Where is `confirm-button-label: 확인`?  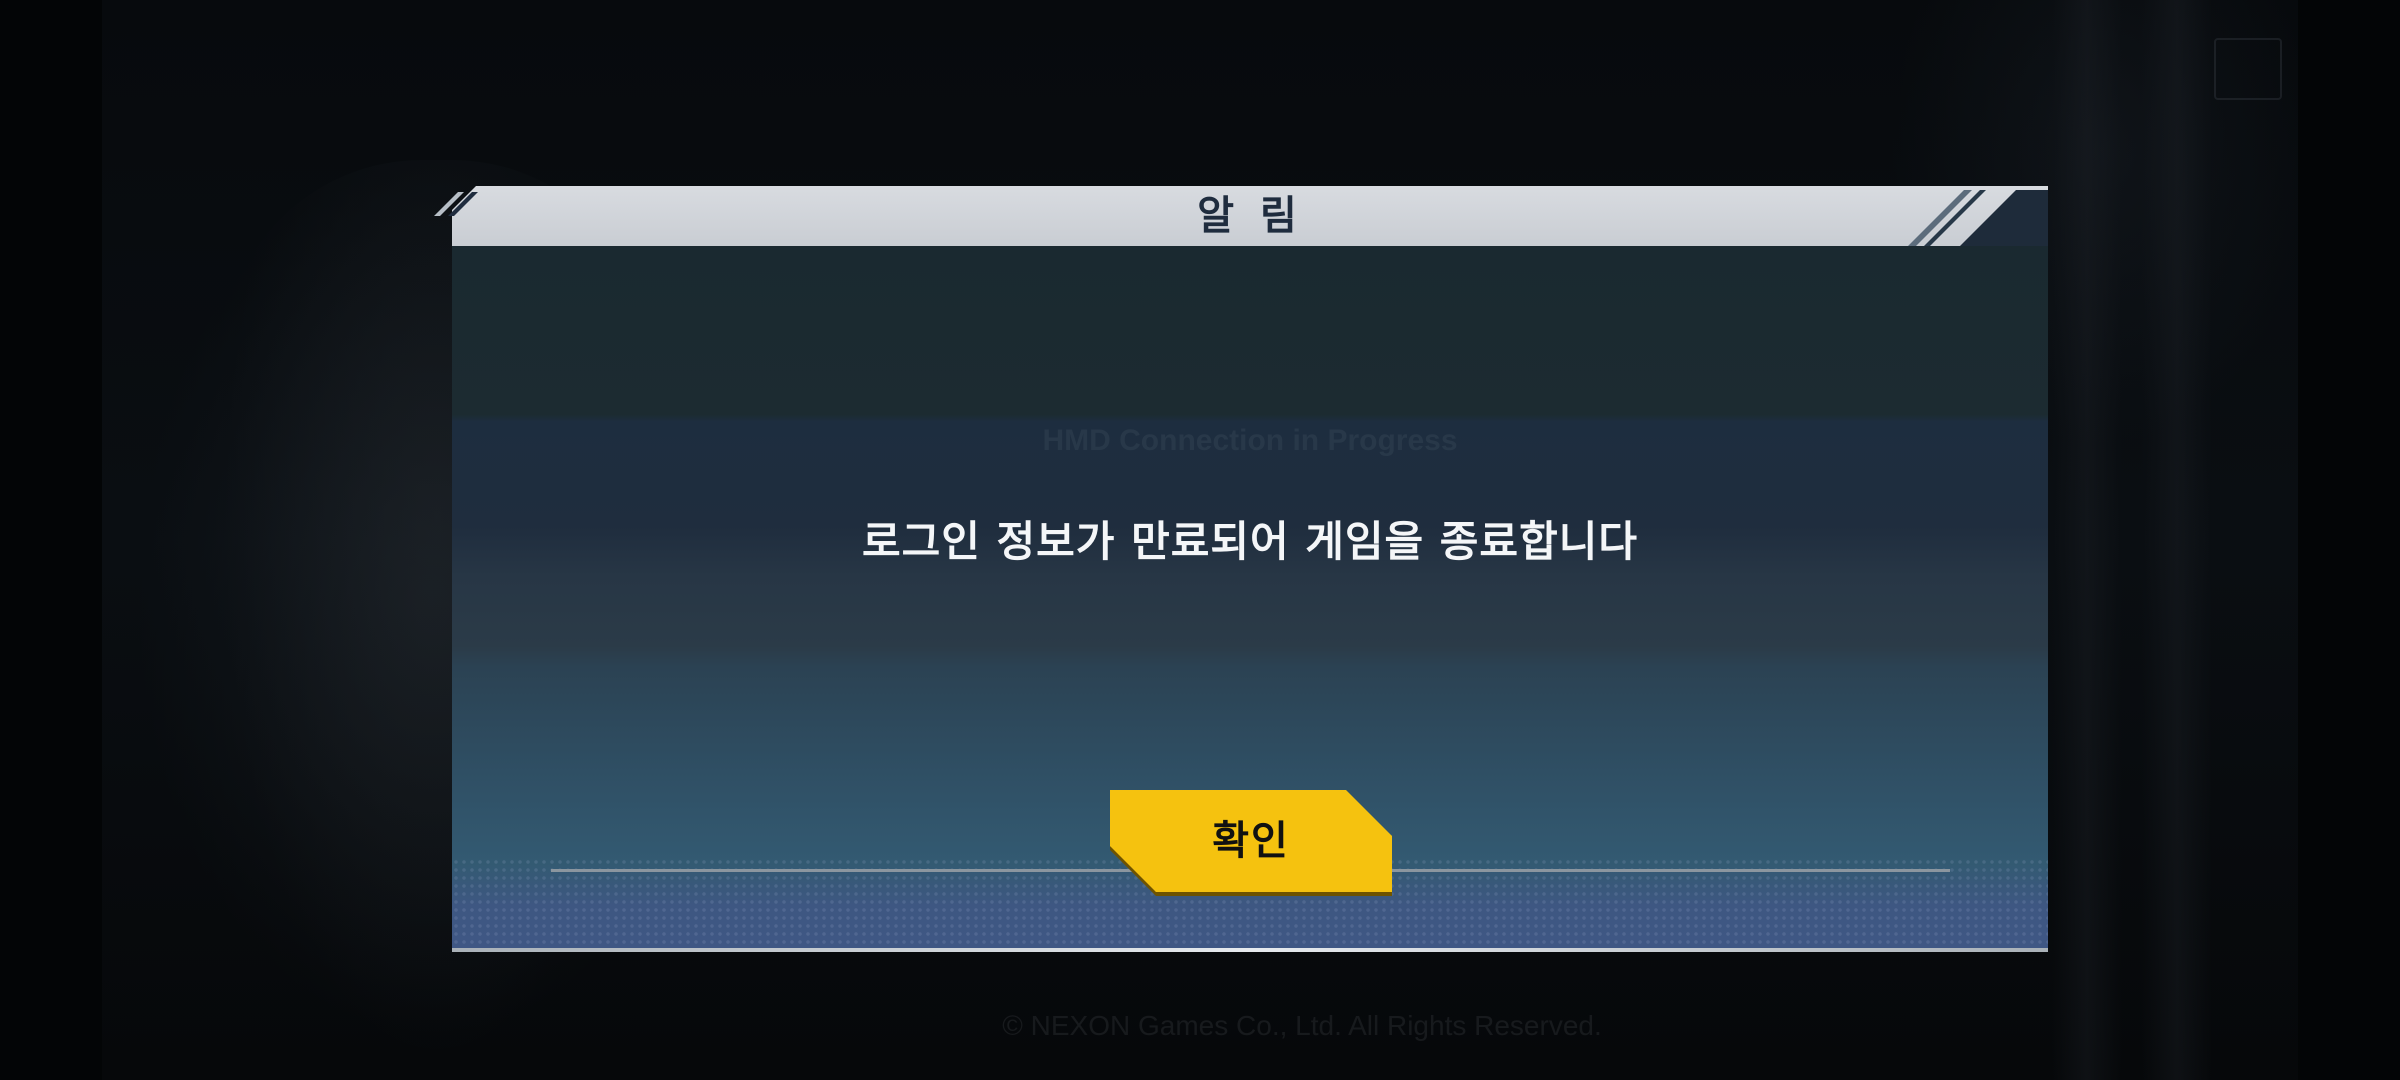 confirm-button-label: 확인 is located at coordinates (1251, 841).